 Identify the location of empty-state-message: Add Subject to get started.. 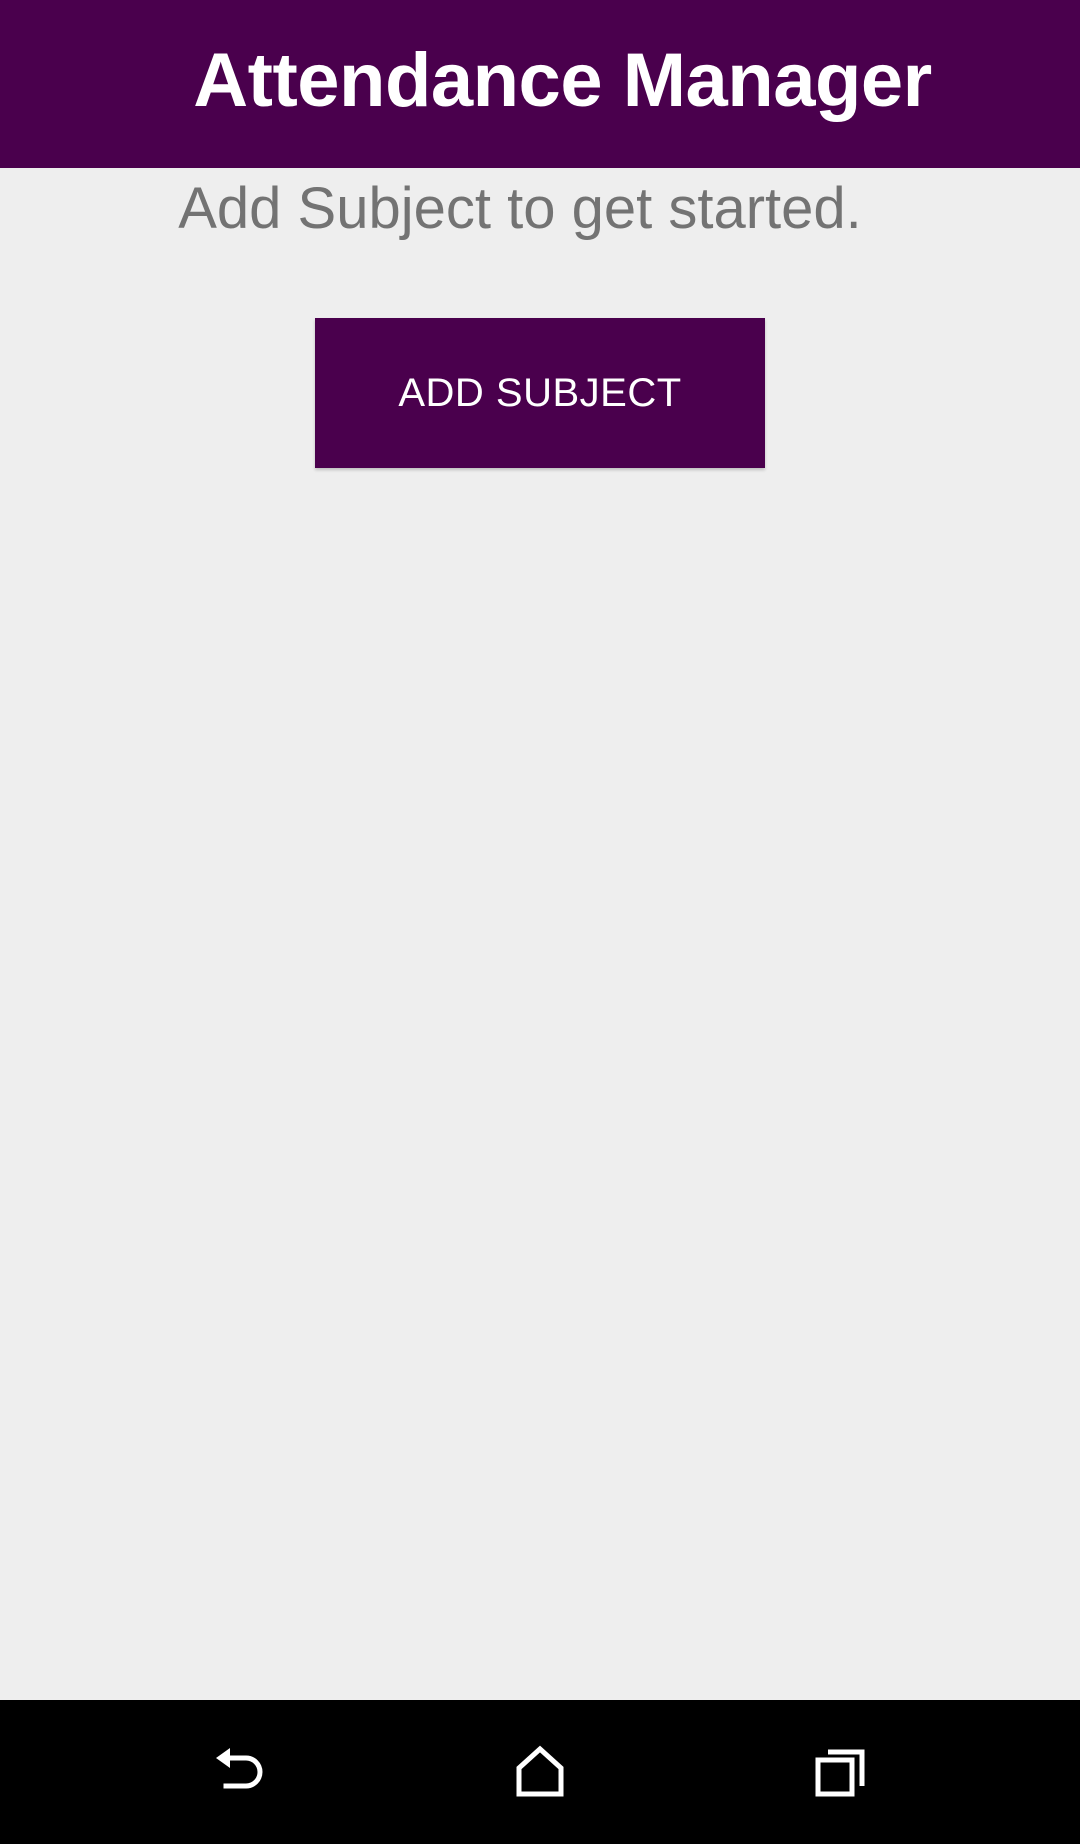
(520, 208).